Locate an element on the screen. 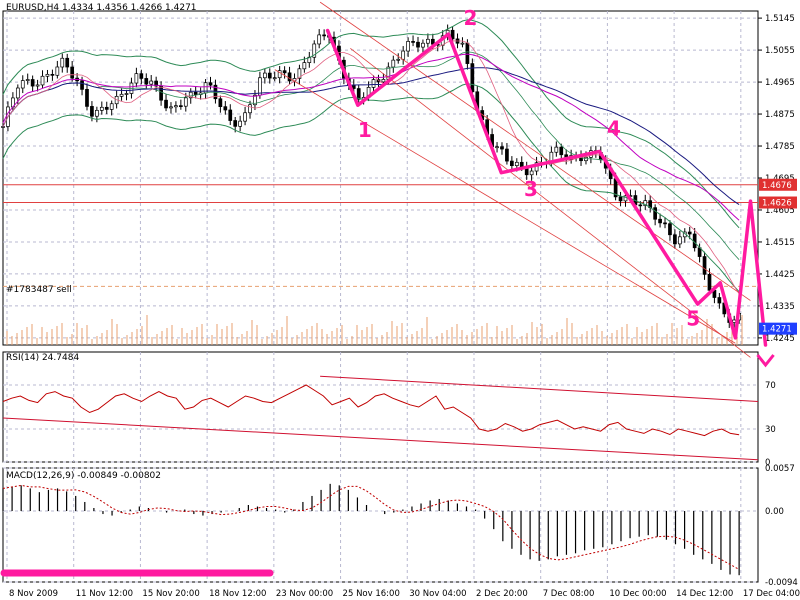 The width and height of the screenshot is (800, 600). x-tick-label: 15 Nov 20:00 is located at coordinates (170, 594).